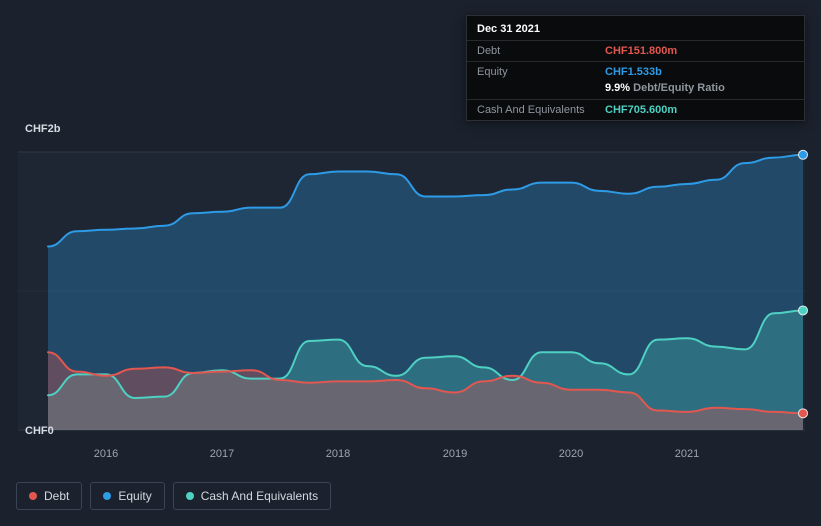 The height and width of the screenshot is (526, 821). Describe the element at coordinates (492, 72) in the screenshot. I see `tooltip-equity-label: Equity` at that location.